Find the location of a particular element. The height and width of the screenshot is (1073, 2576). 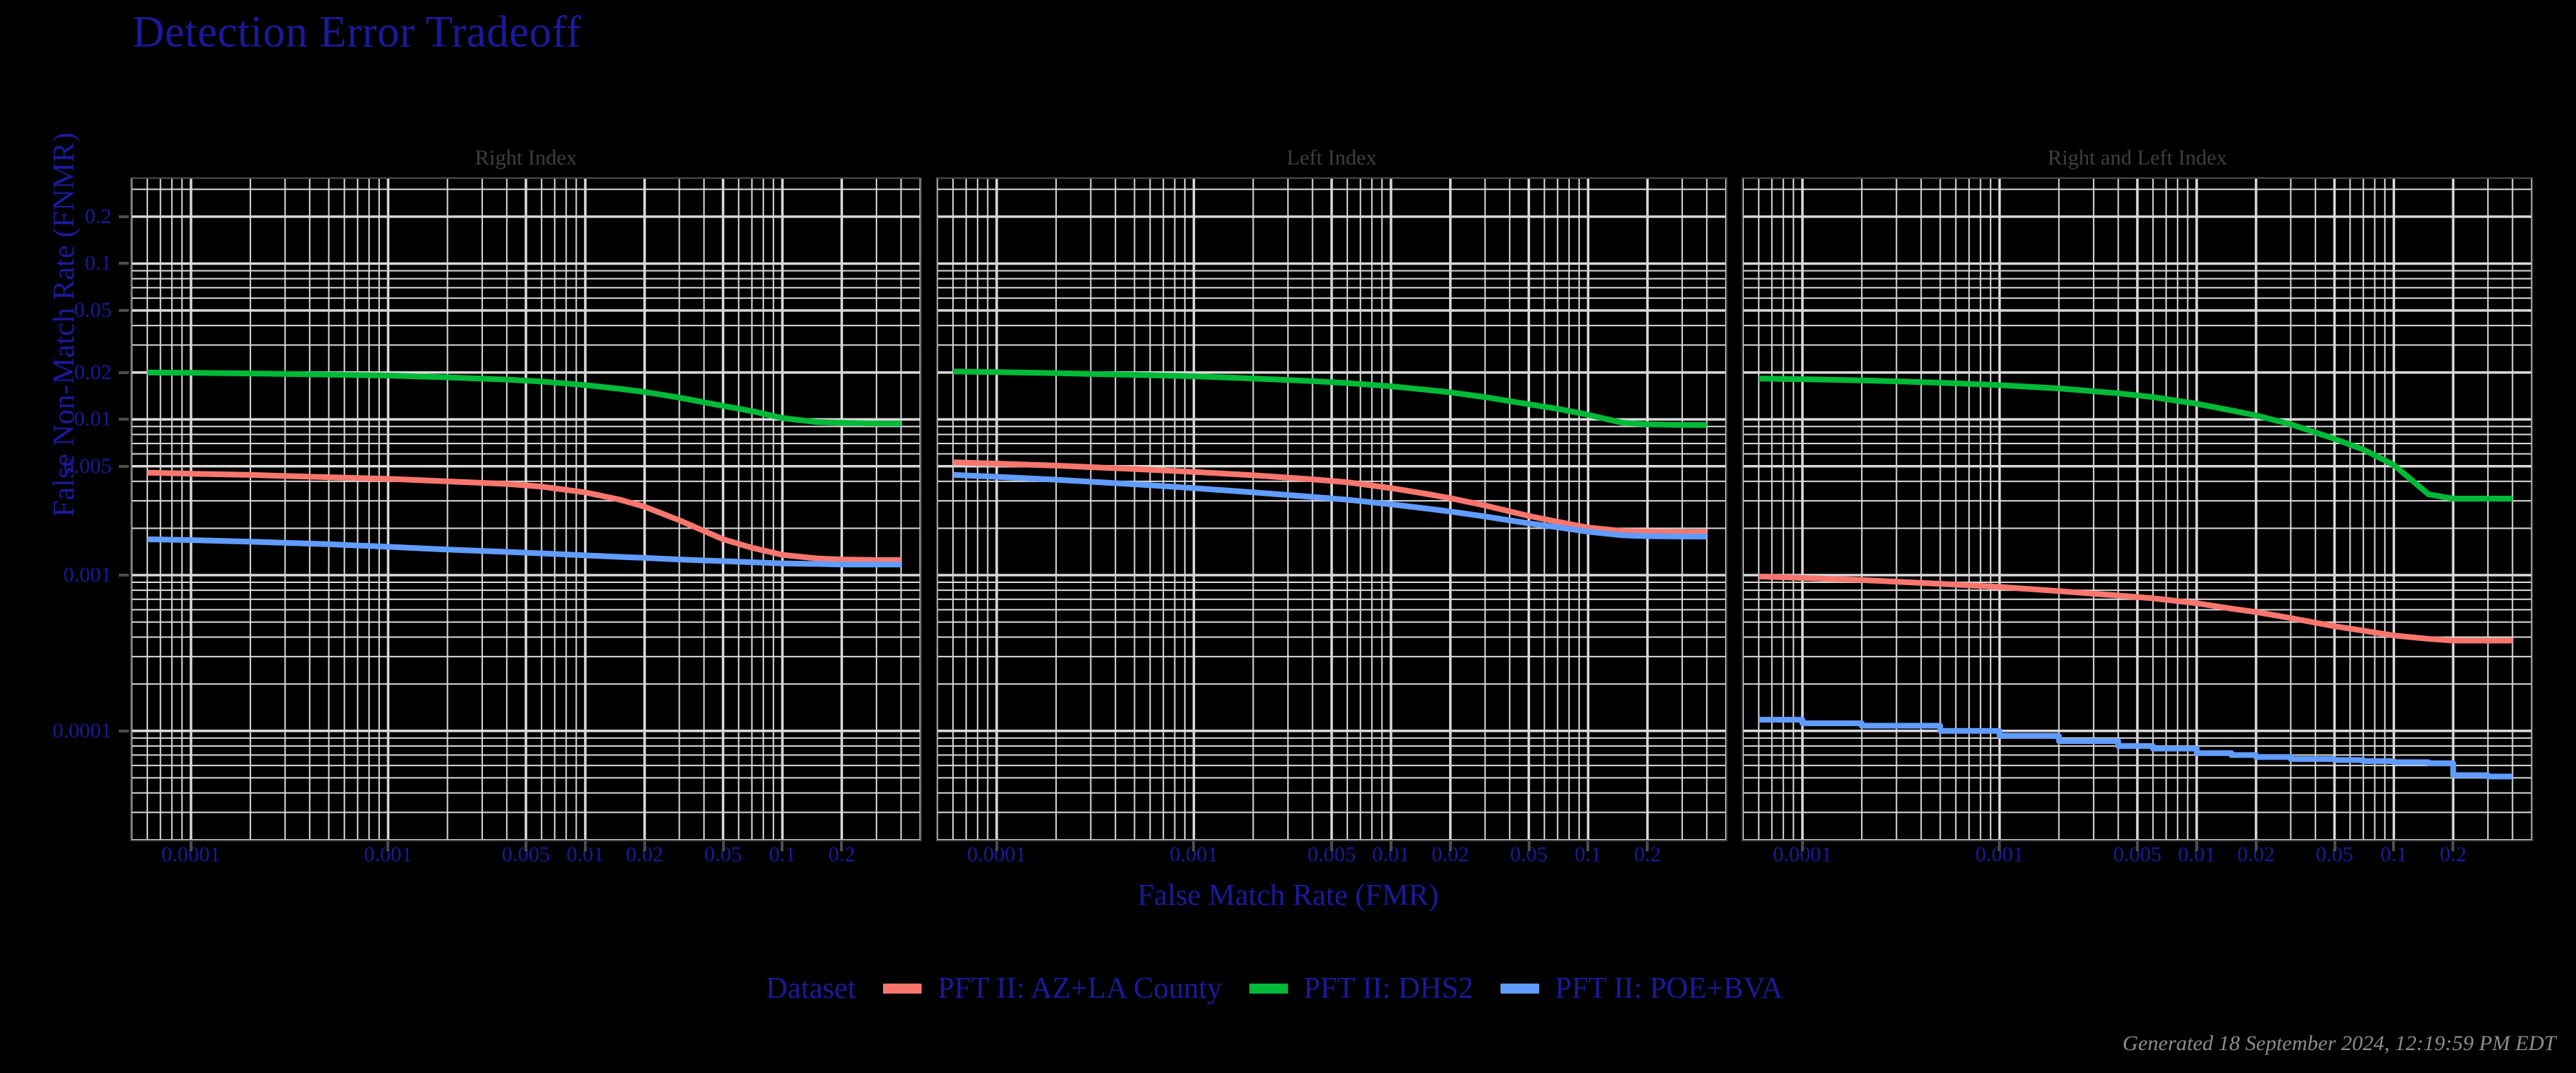

y-tick-label: 0.1 is located at coordinates (98, 263).